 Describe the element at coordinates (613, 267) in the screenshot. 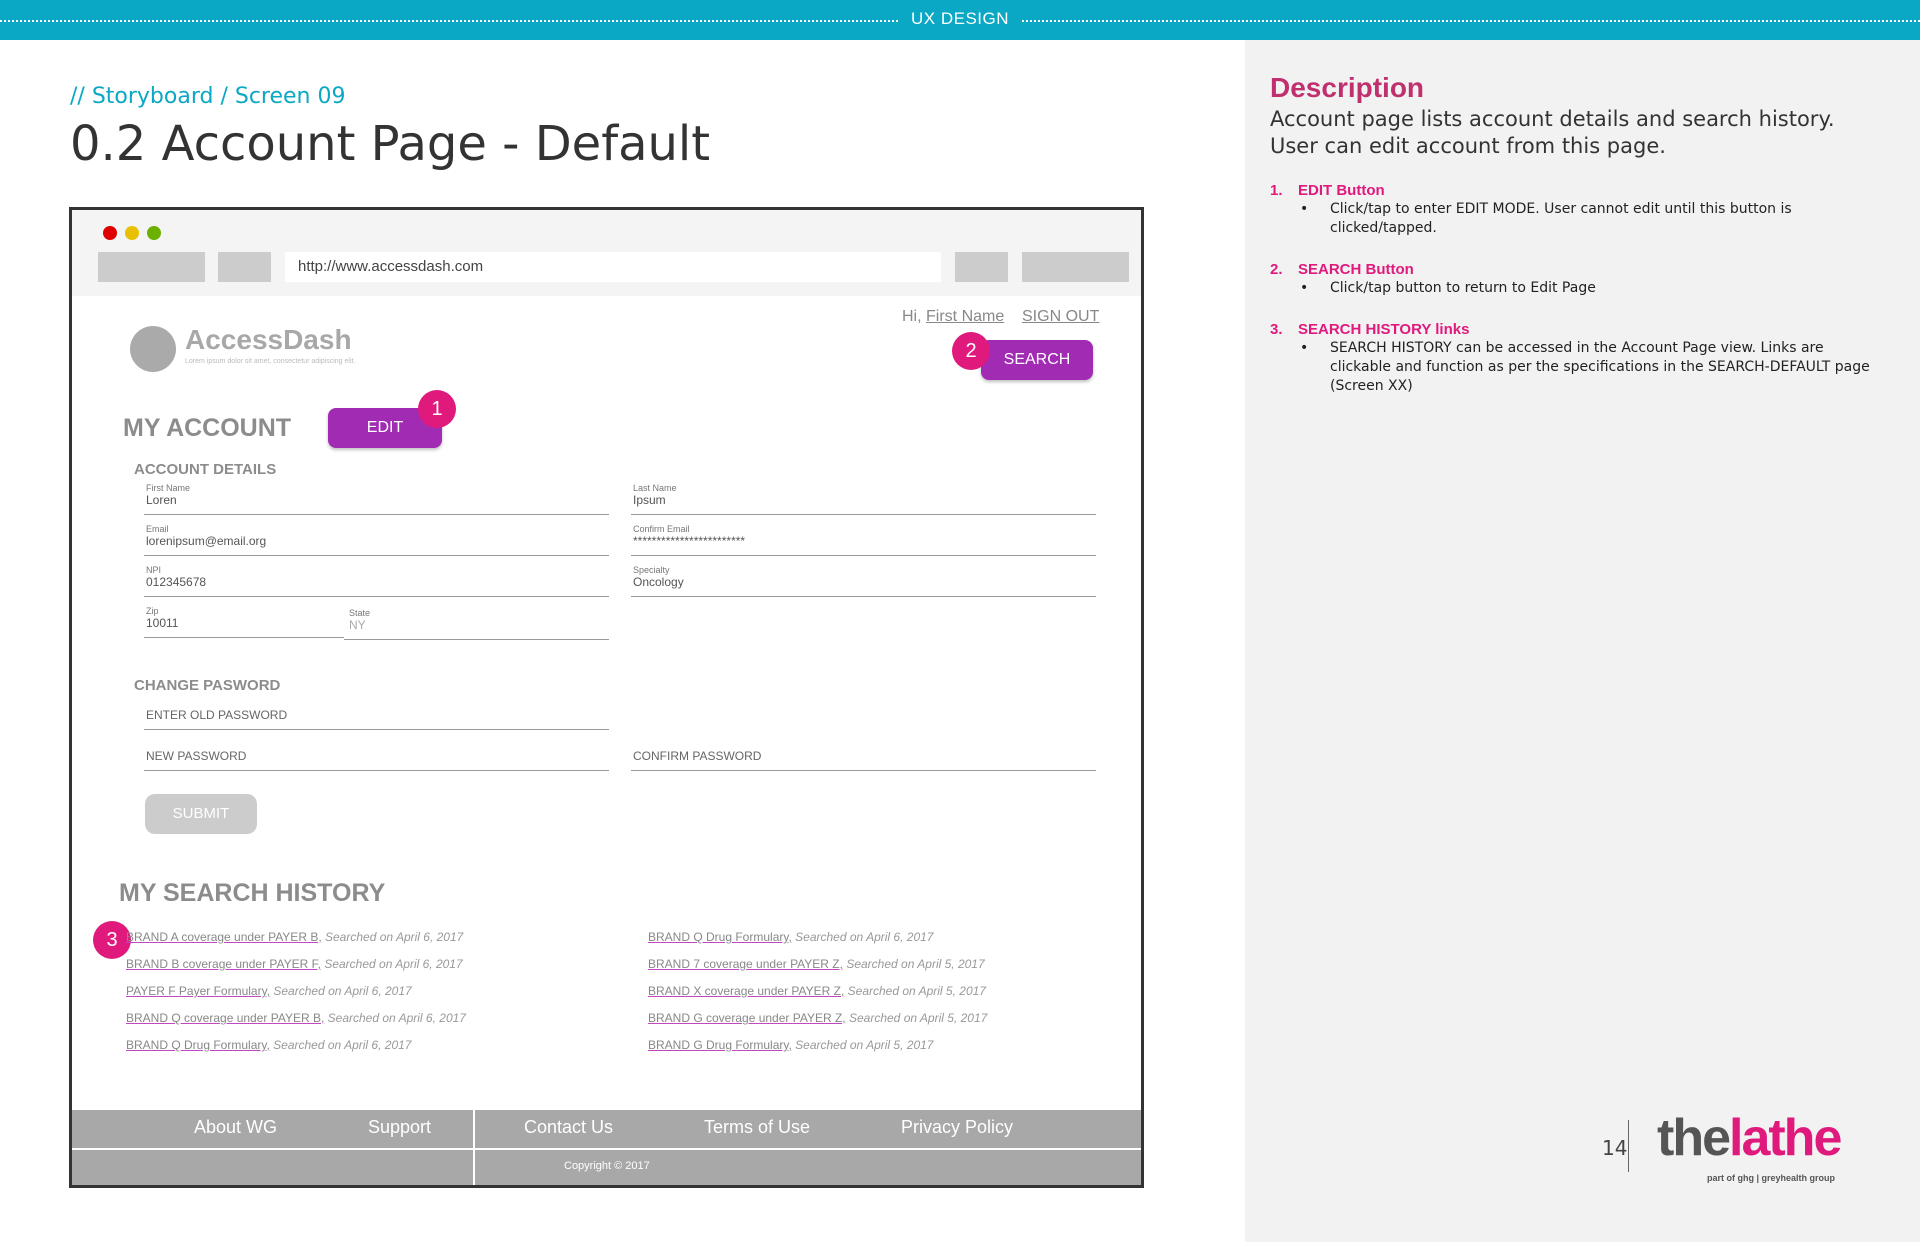

I see `address-bar: http://www.accessdash.com` at that location.